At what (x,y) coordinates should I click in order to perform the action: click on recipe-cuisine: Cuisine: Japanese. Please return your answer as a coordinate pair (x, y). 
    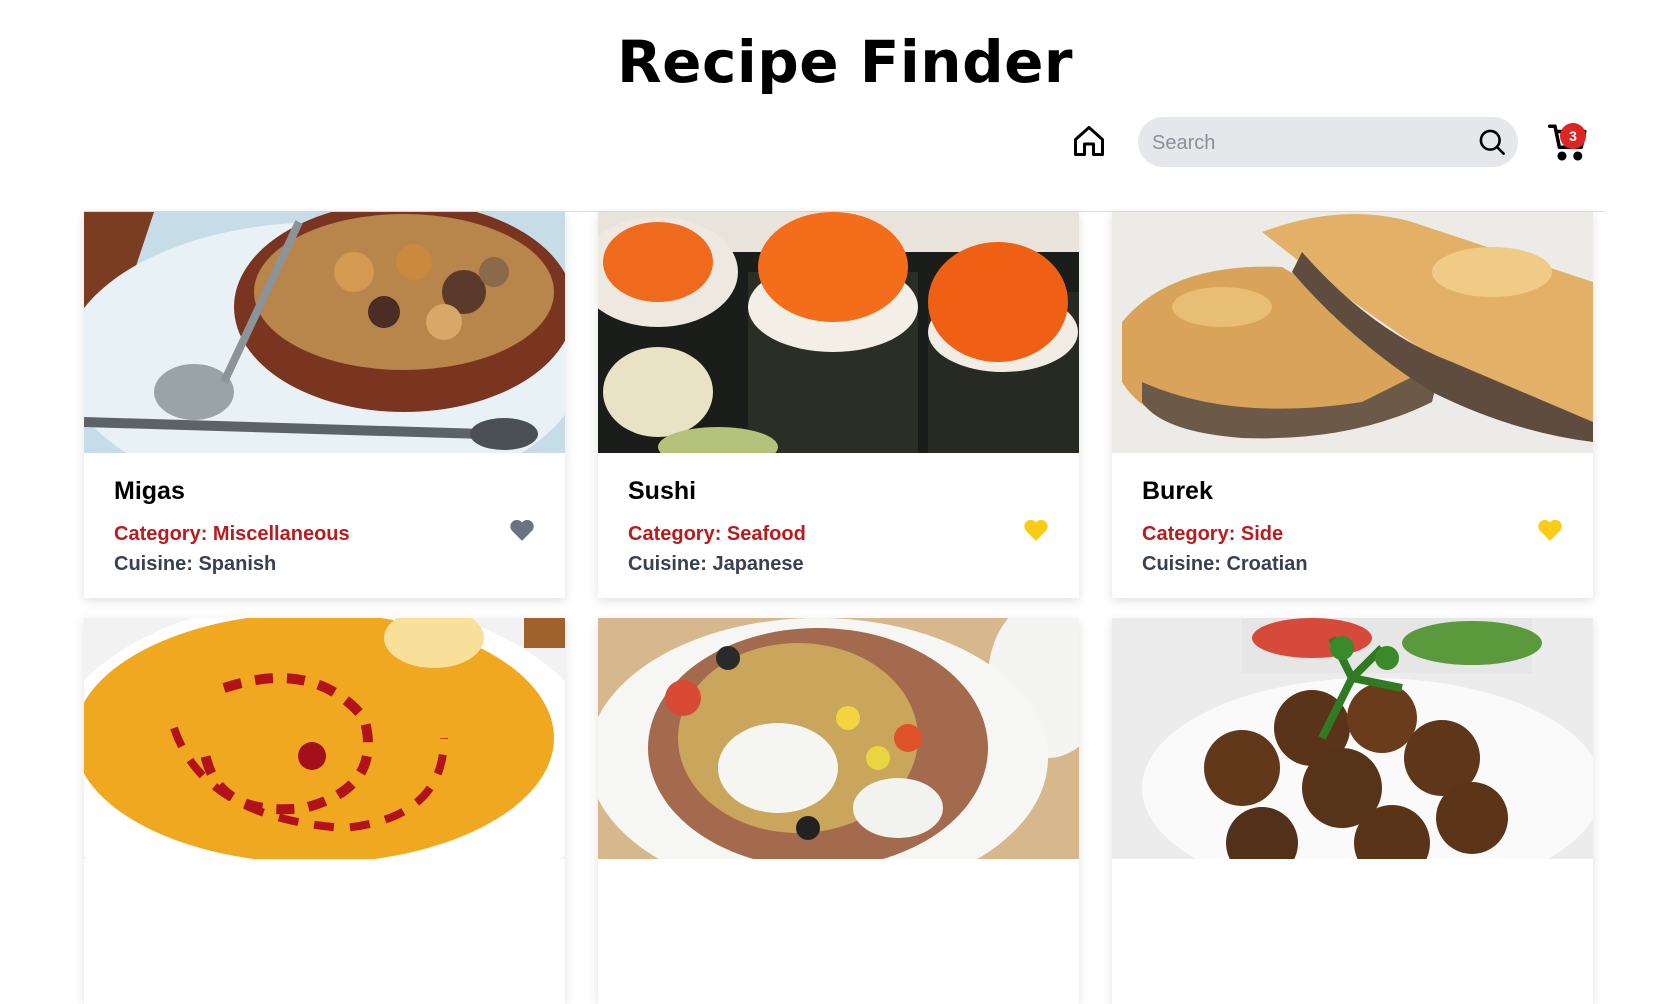
    Looking at the image, I should click on (716, 564).